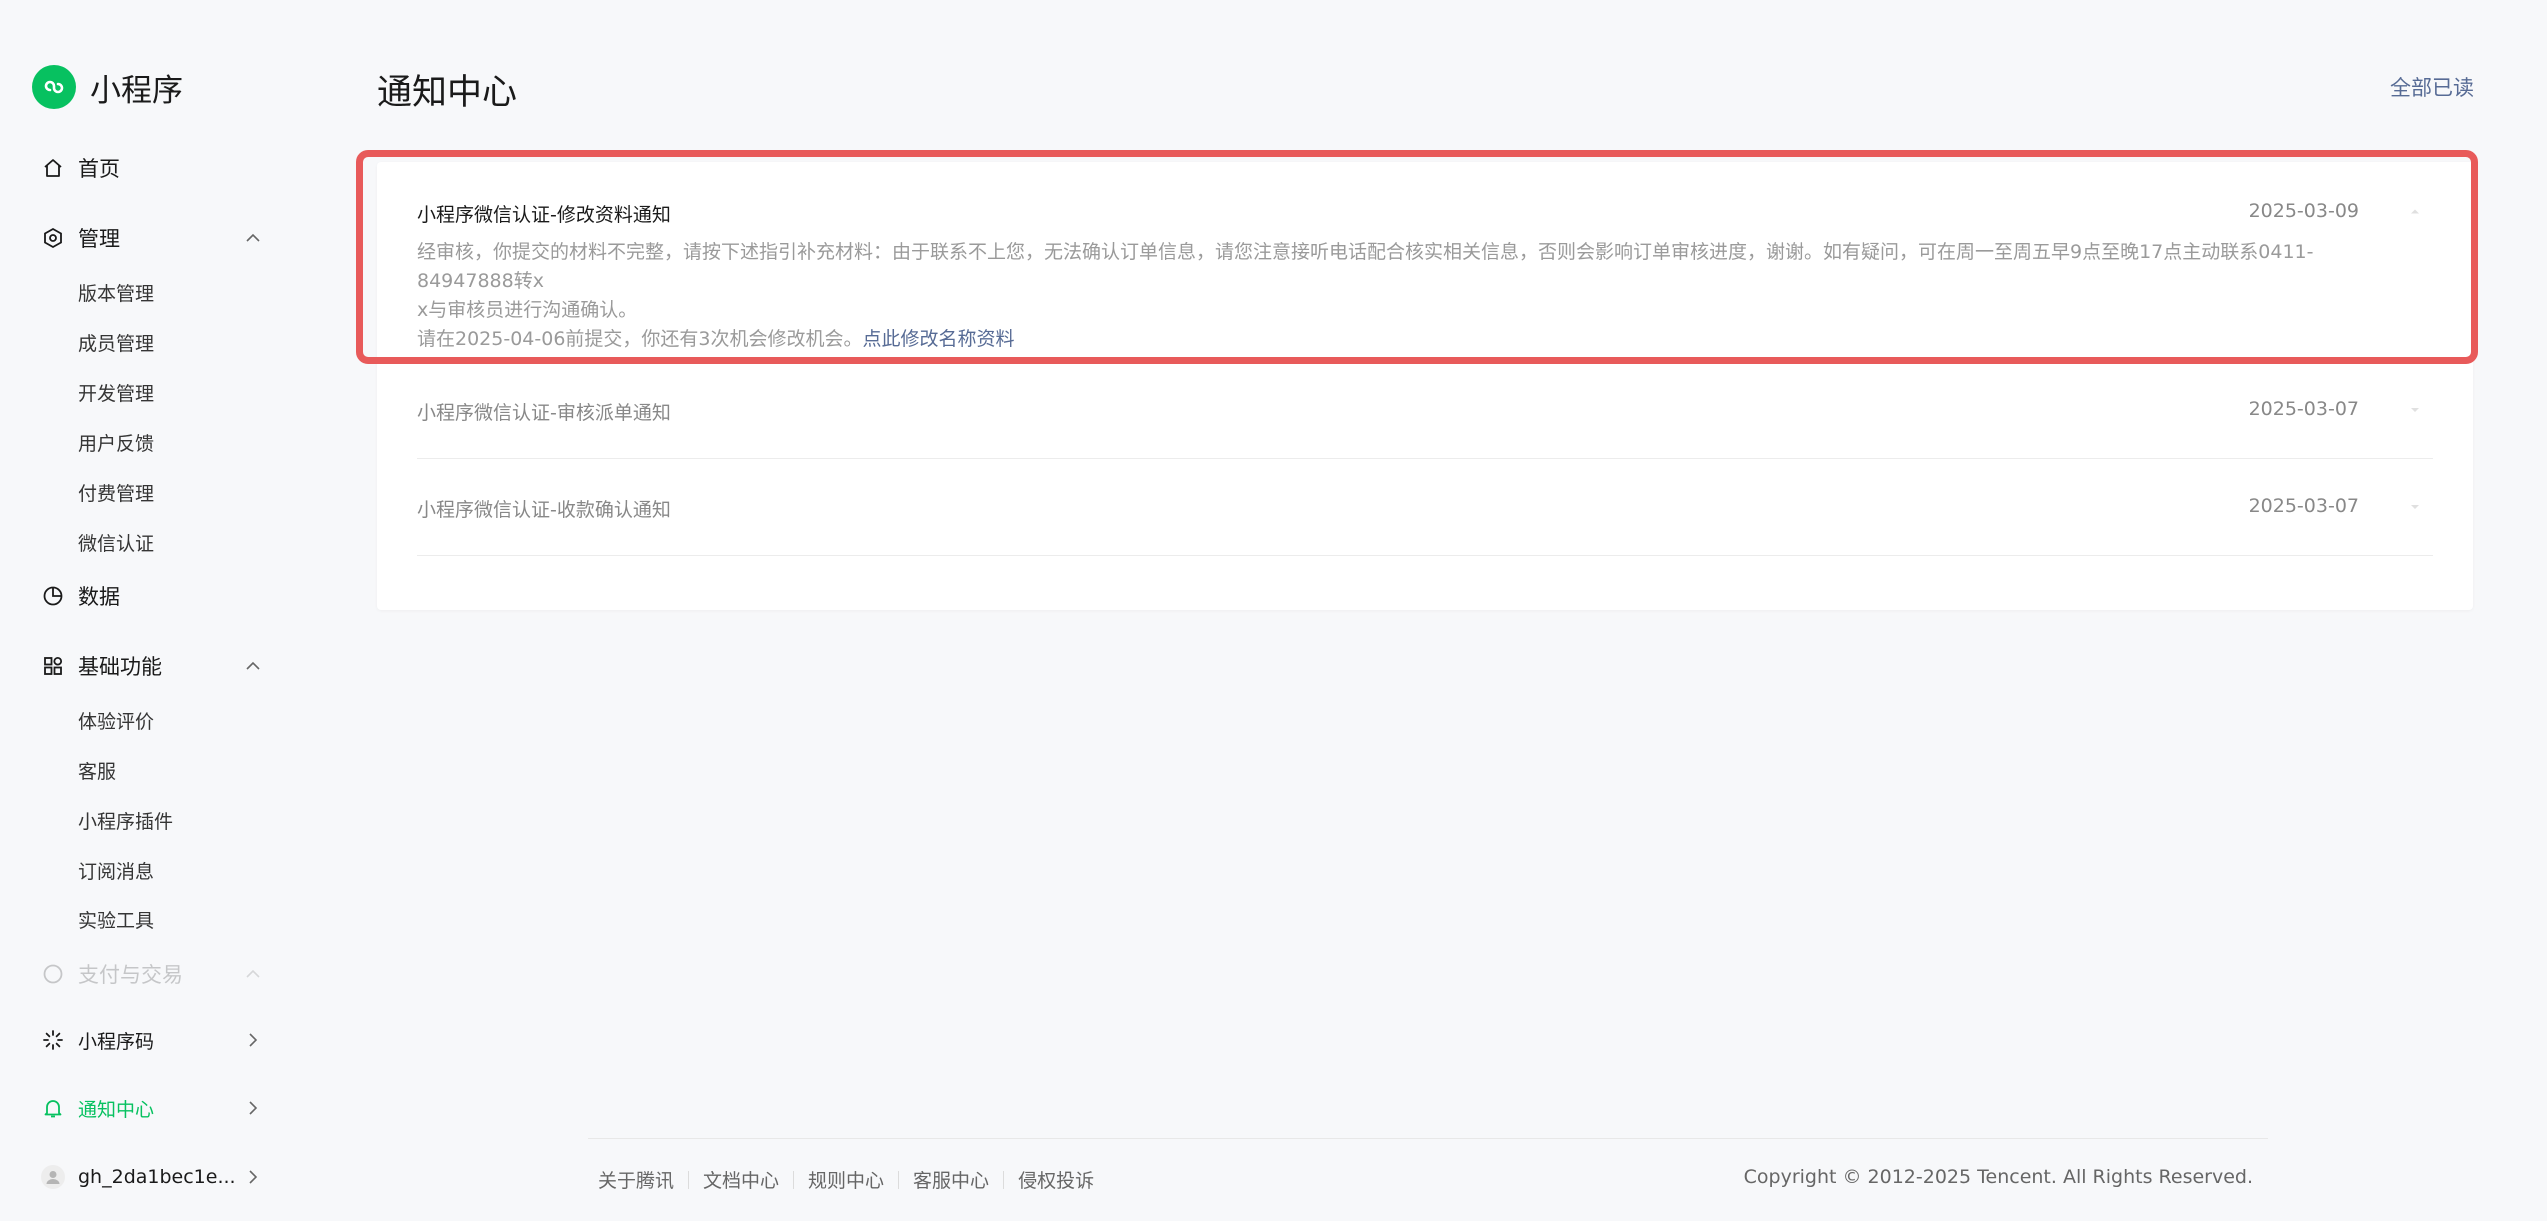  What do you see at coordinates (1425, 413) in the screenshot?
I see `notice-item: 小程序微信认证-审核派单通知 2025-03-07` at bounding box center [1425, 413].